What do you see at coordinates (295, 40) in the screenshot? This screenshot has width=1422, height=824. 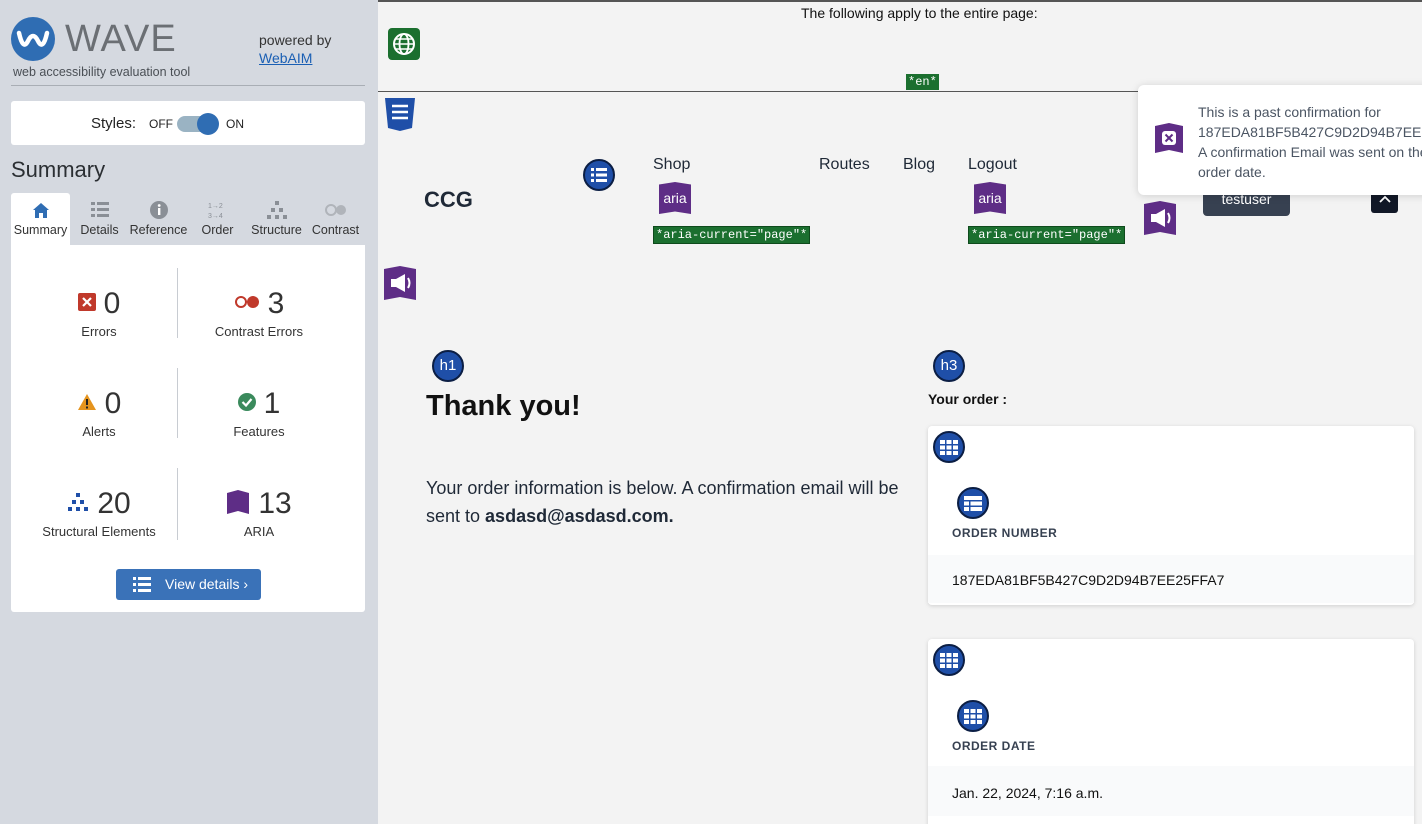 I see `powered-by-text: powered by` at bounding box center [295, 40].